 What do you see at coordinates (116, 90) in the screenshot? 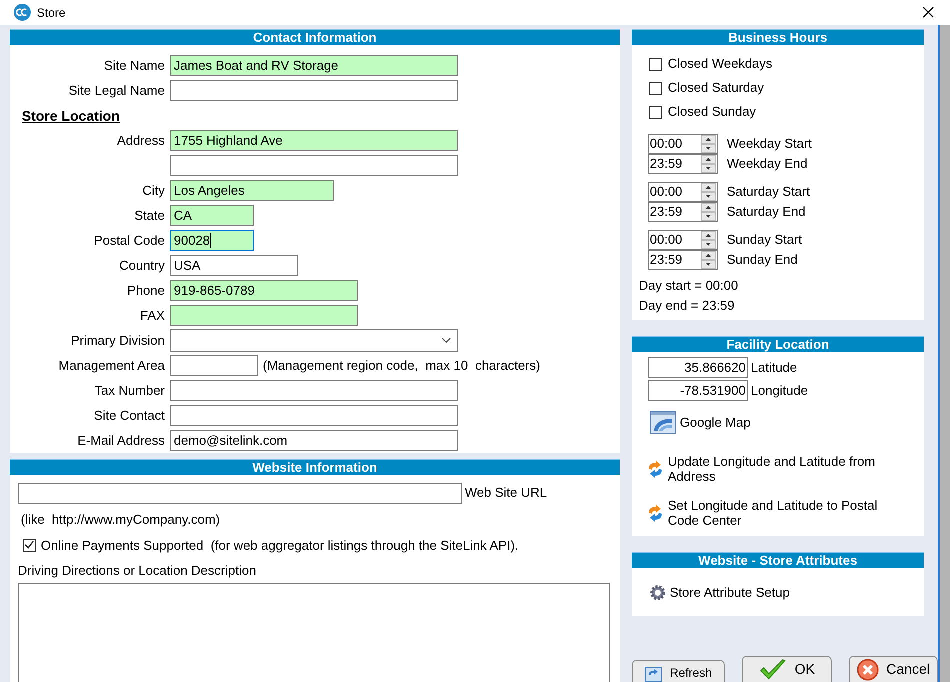
I see `field-label: Site Legal Name` at bounding box center [116, 90].